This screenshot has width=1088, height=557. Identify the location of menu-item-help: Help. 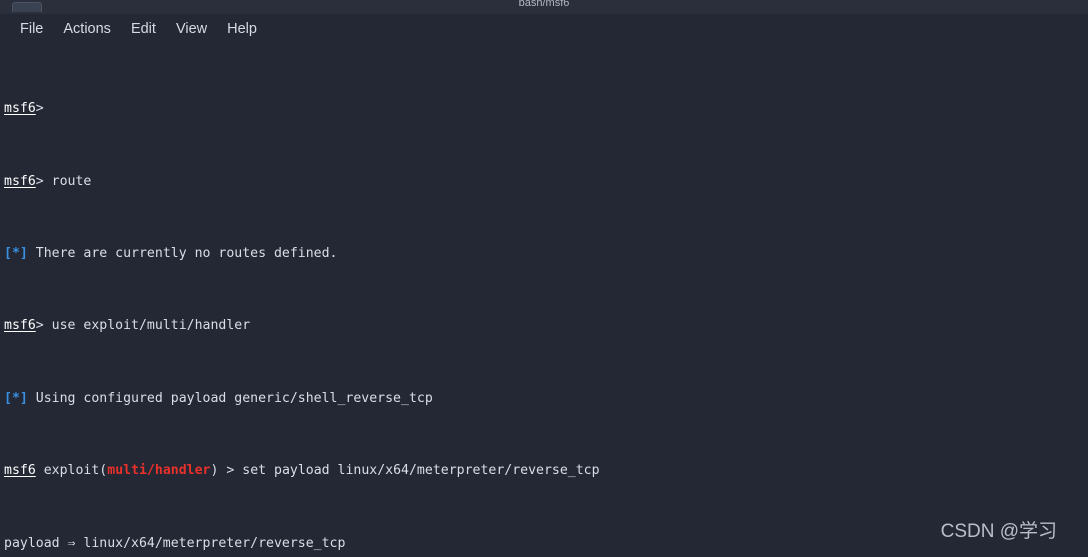
(242, 29).